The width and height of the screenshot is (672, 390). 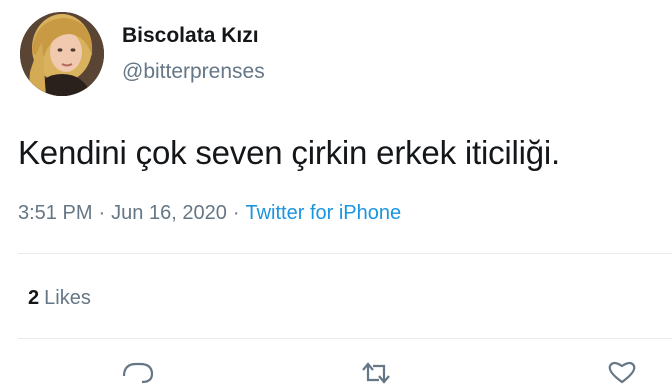 I want to click on retweet-button, so click(x=376, y=375).